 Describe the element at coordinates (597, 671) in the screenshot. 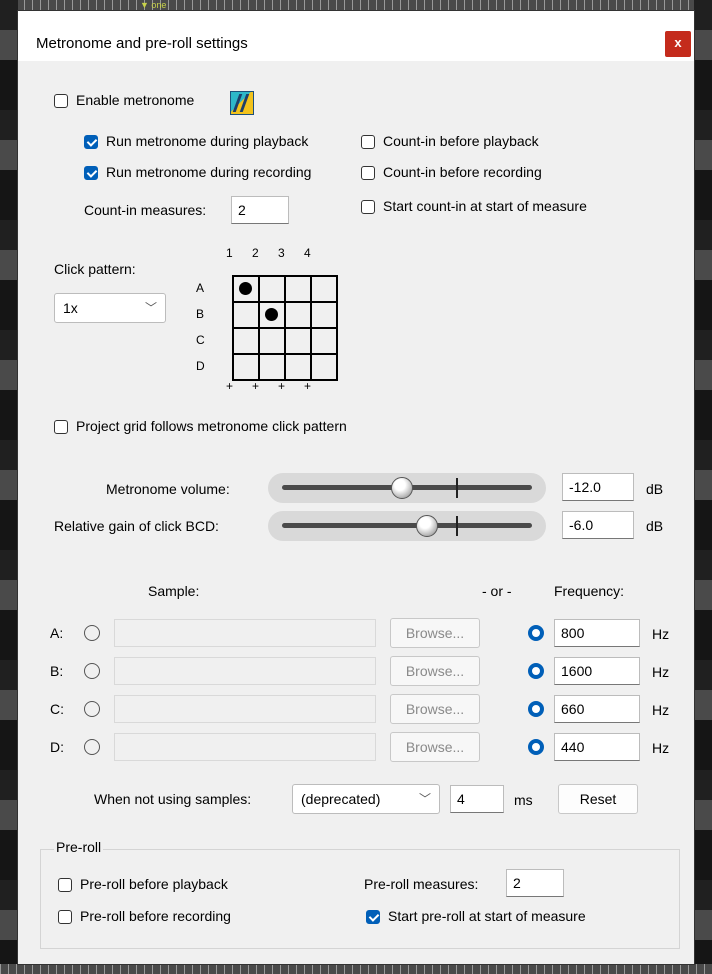

I see `frequency-input: 1600` at that location.